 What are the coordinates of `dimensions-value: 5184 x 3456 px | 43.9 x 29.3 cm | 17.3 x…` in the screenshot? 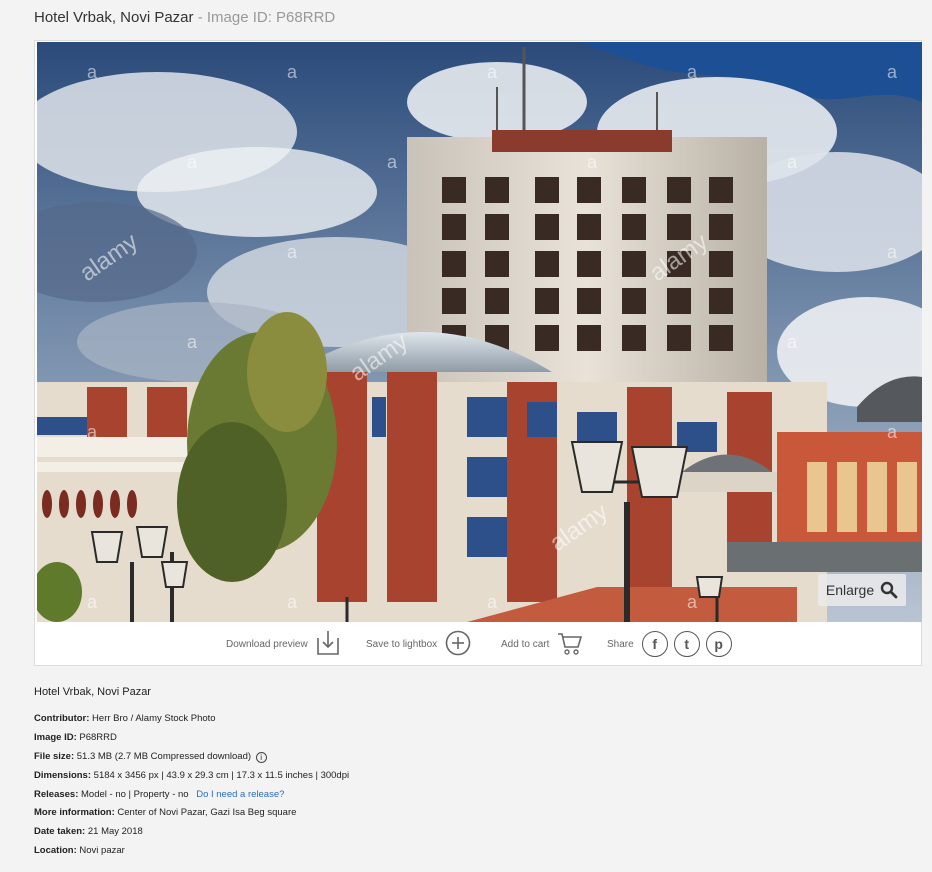 It's located at (221, 775).